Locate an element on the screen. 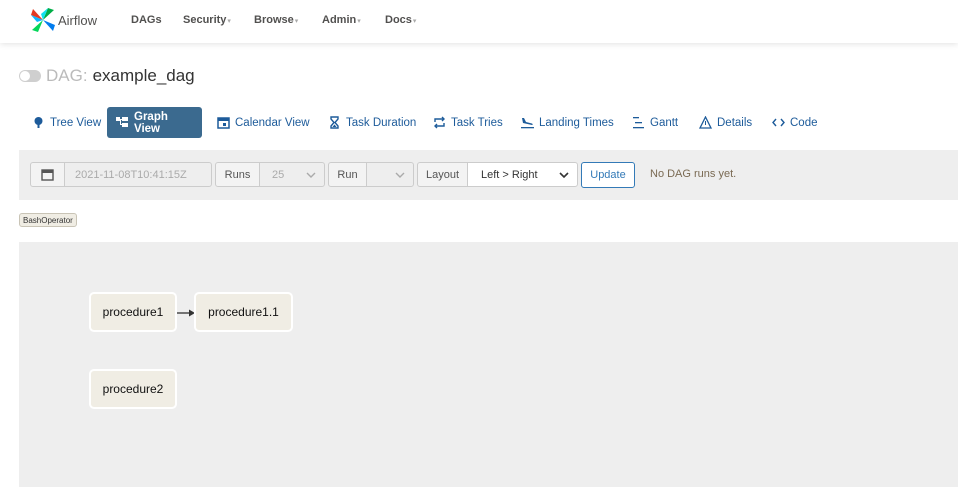 This screenshot has width=958, height=487. runs-select: 25 is located at coordinates (292, 174).